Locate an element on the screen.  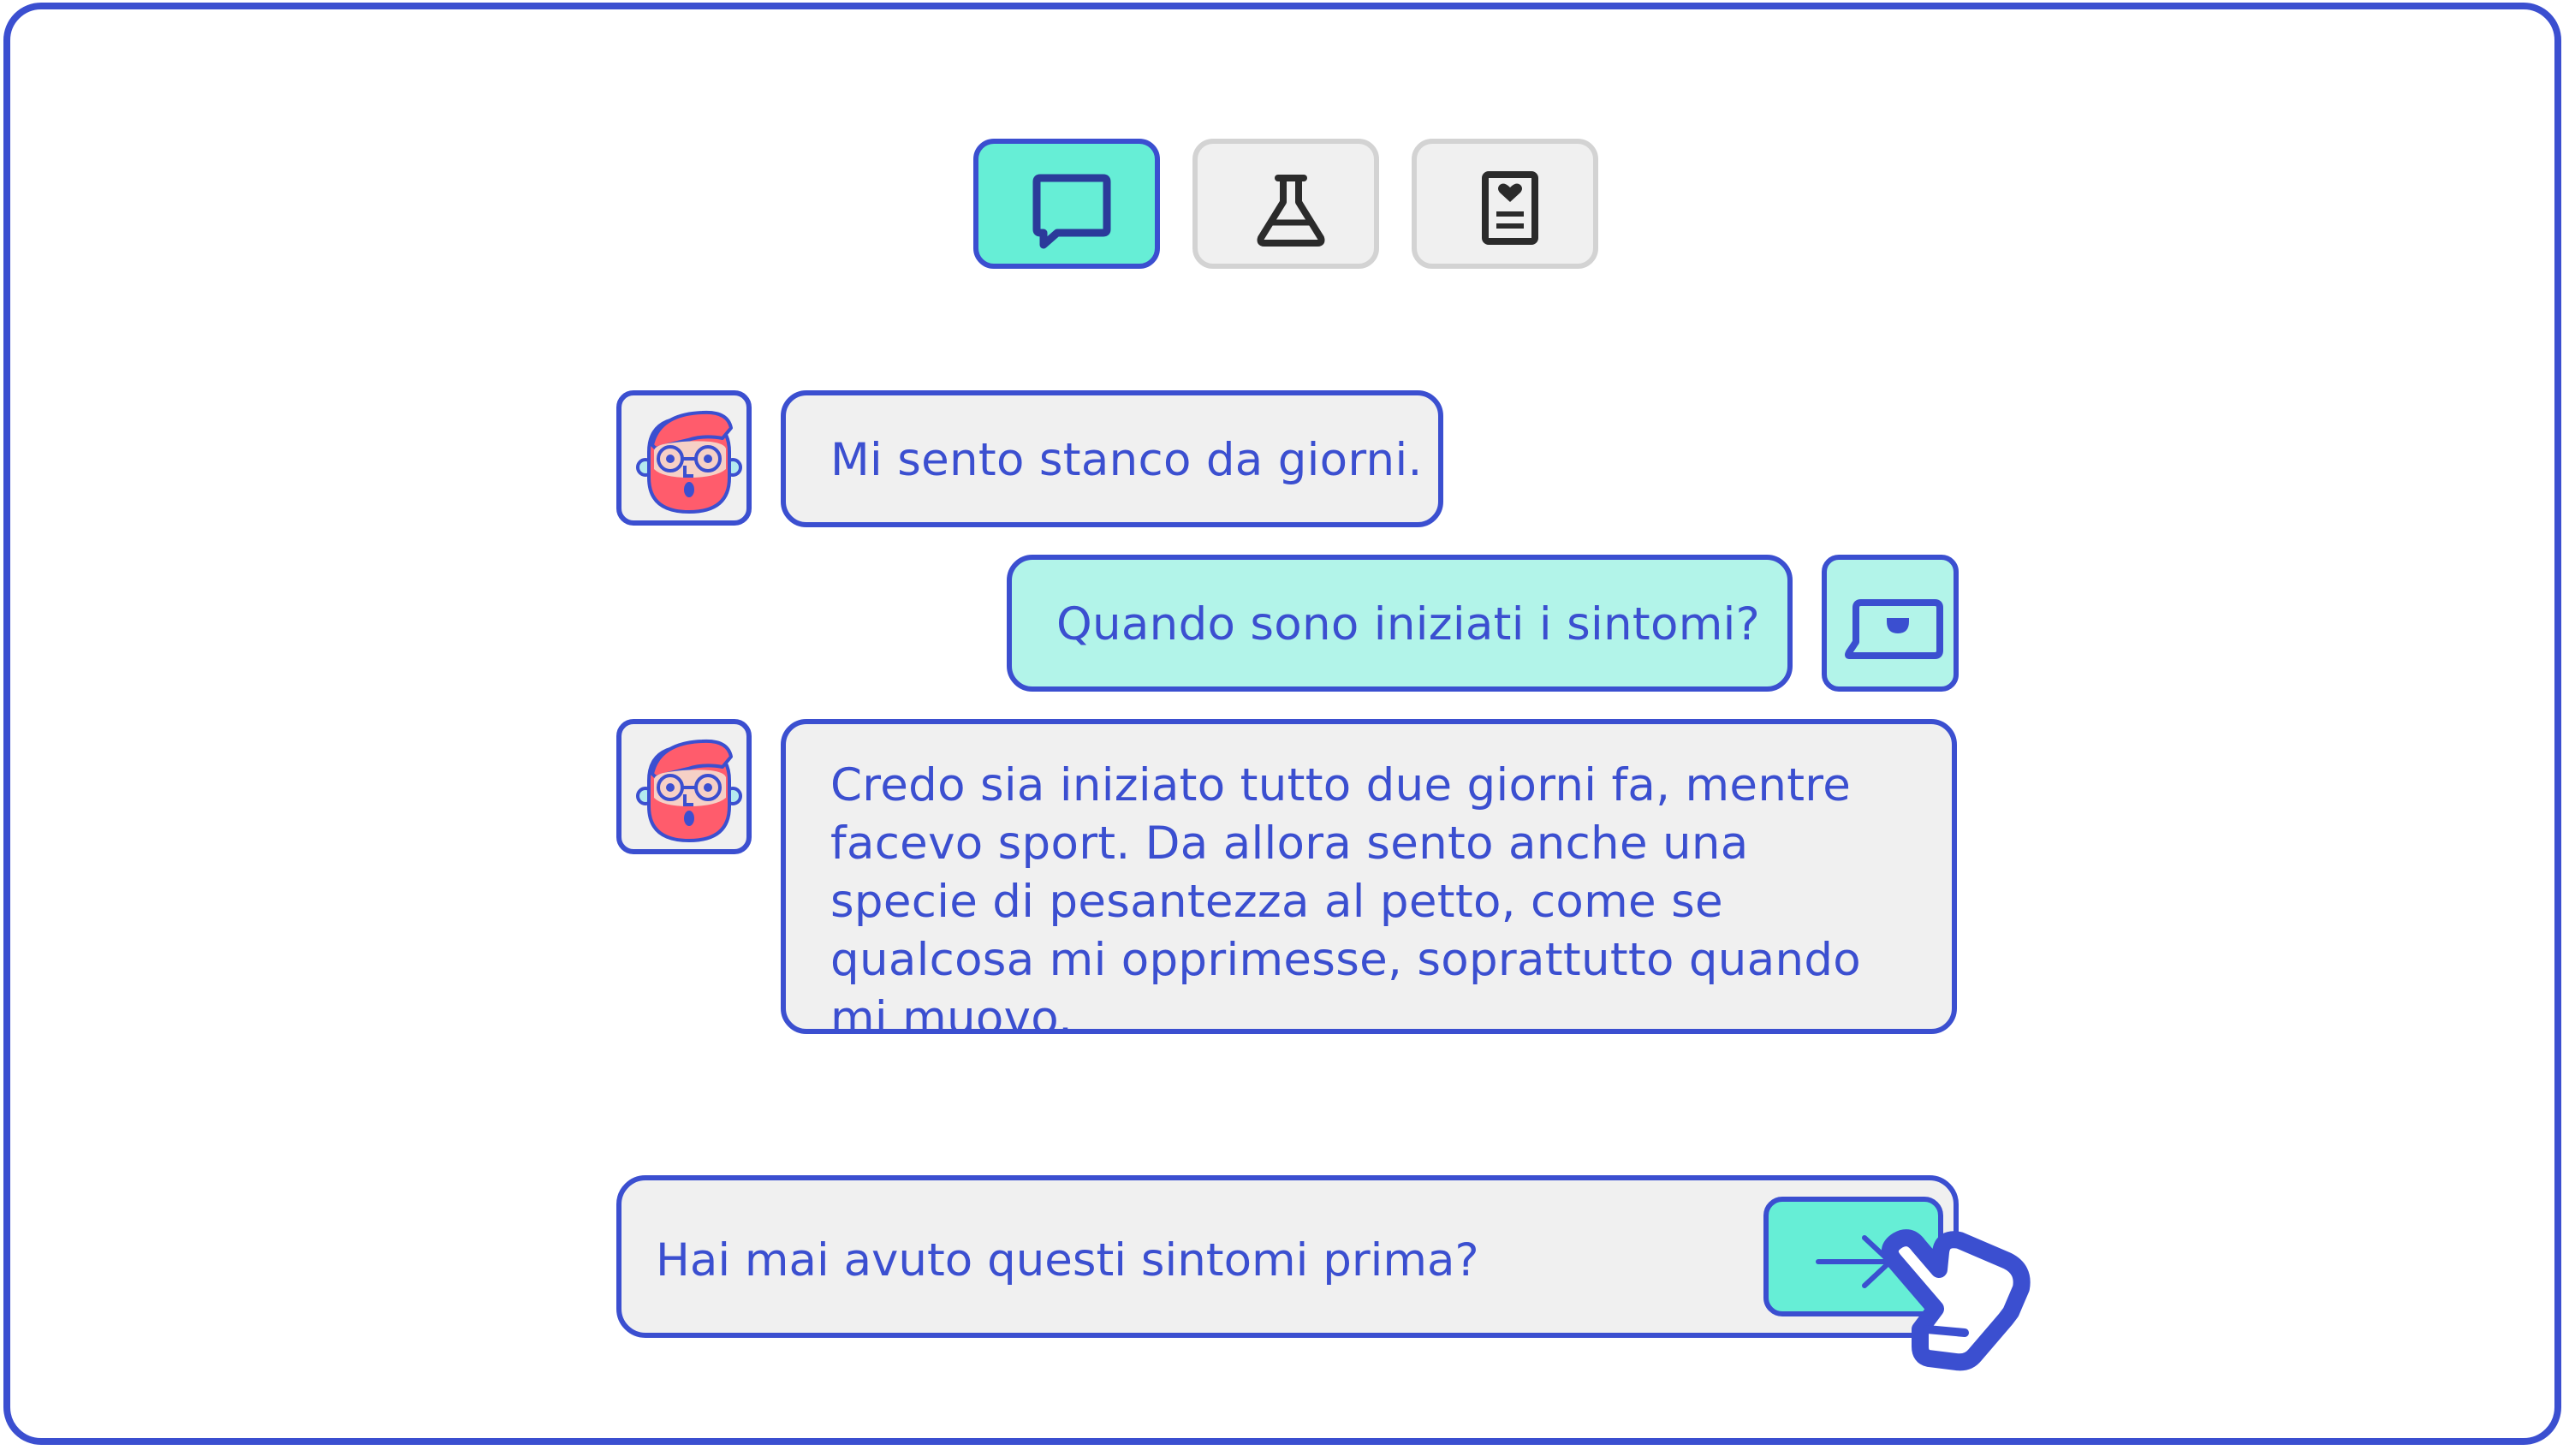
tab-lab is located at coordinates (1285, 204).